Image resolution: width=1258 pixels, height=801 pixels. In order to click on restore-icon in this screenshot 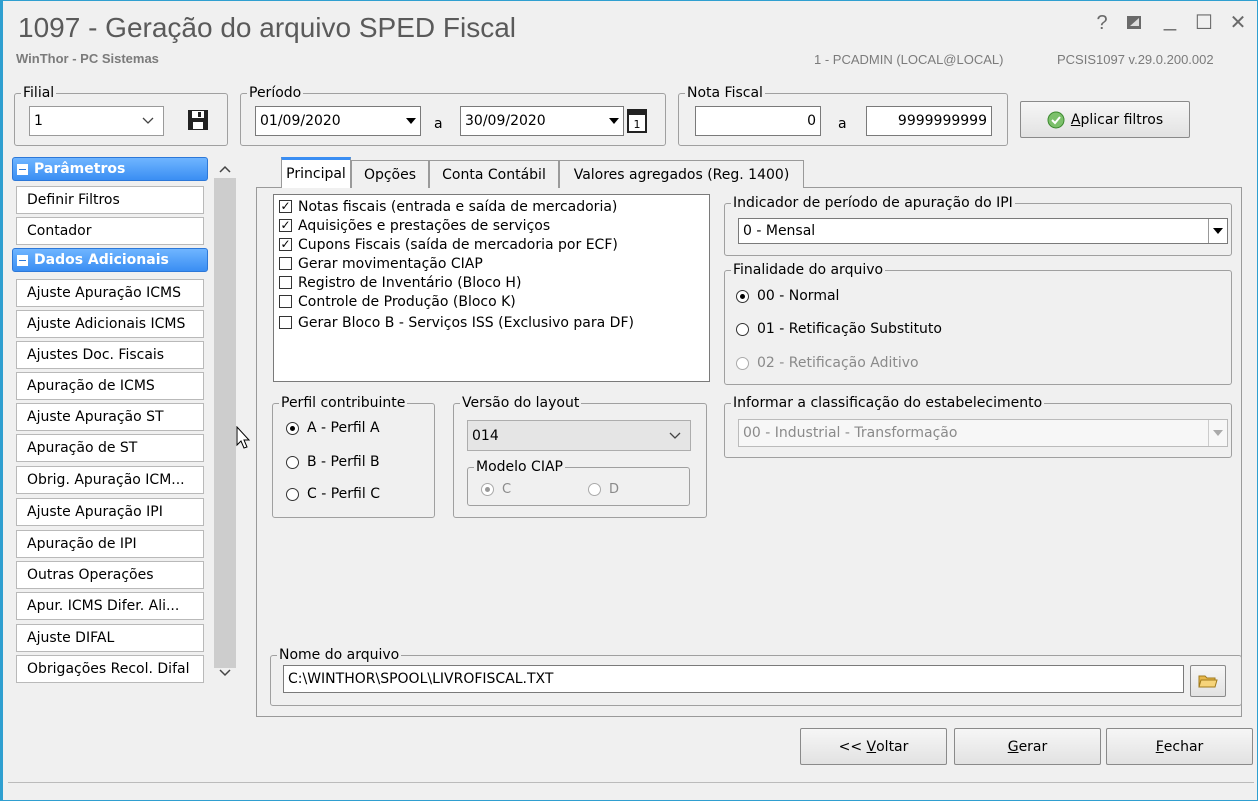, I will do `click(1135, 23)`.